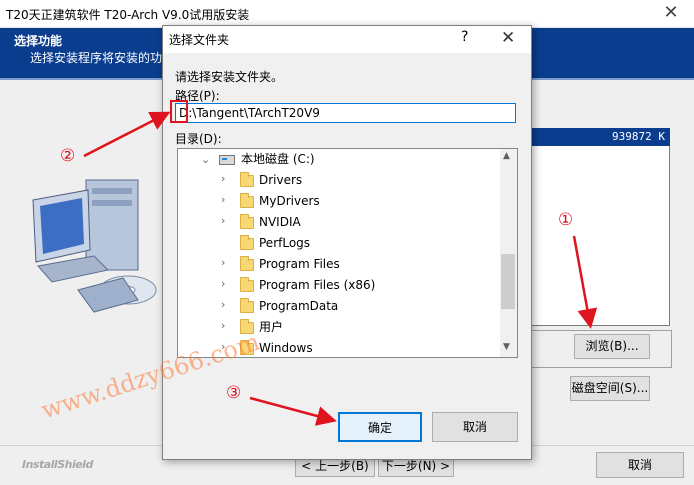 The width and height of the screenshot is (694, 485). I want to click on step-1-marker: ①, so click(566, 220).